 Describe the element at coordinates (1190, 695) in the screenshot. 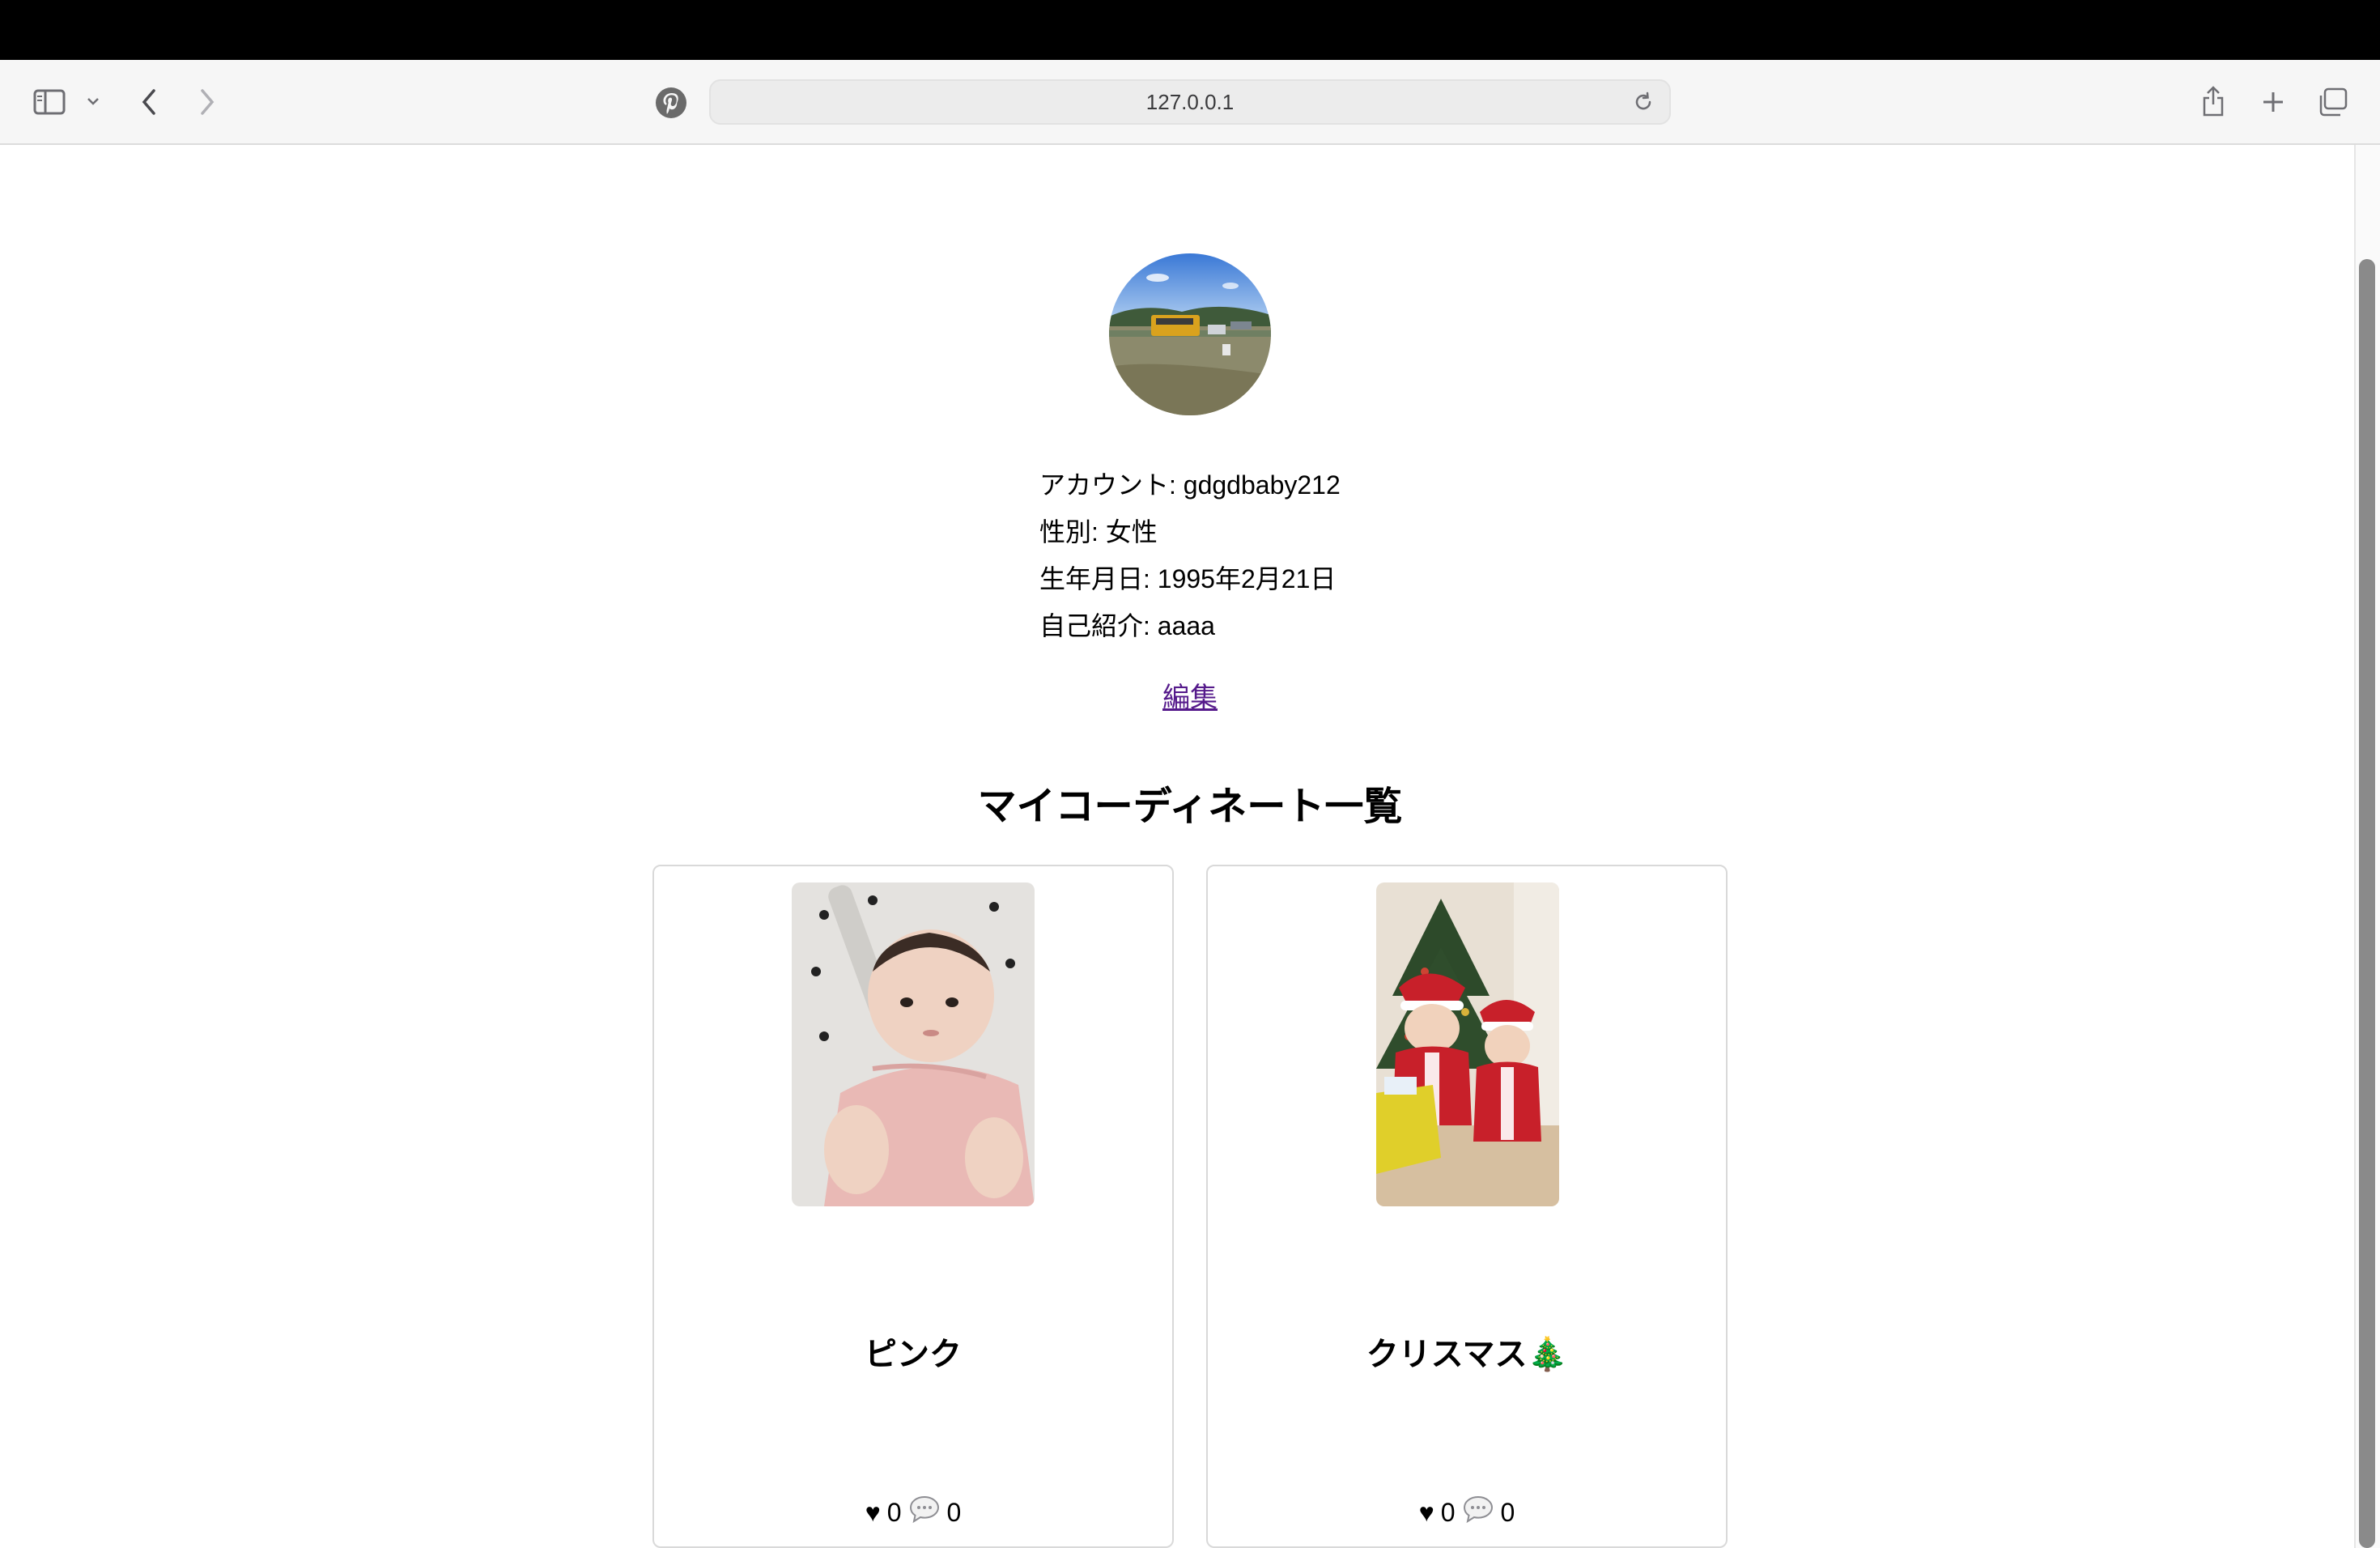

I see `edit-link: 編集` at that location.